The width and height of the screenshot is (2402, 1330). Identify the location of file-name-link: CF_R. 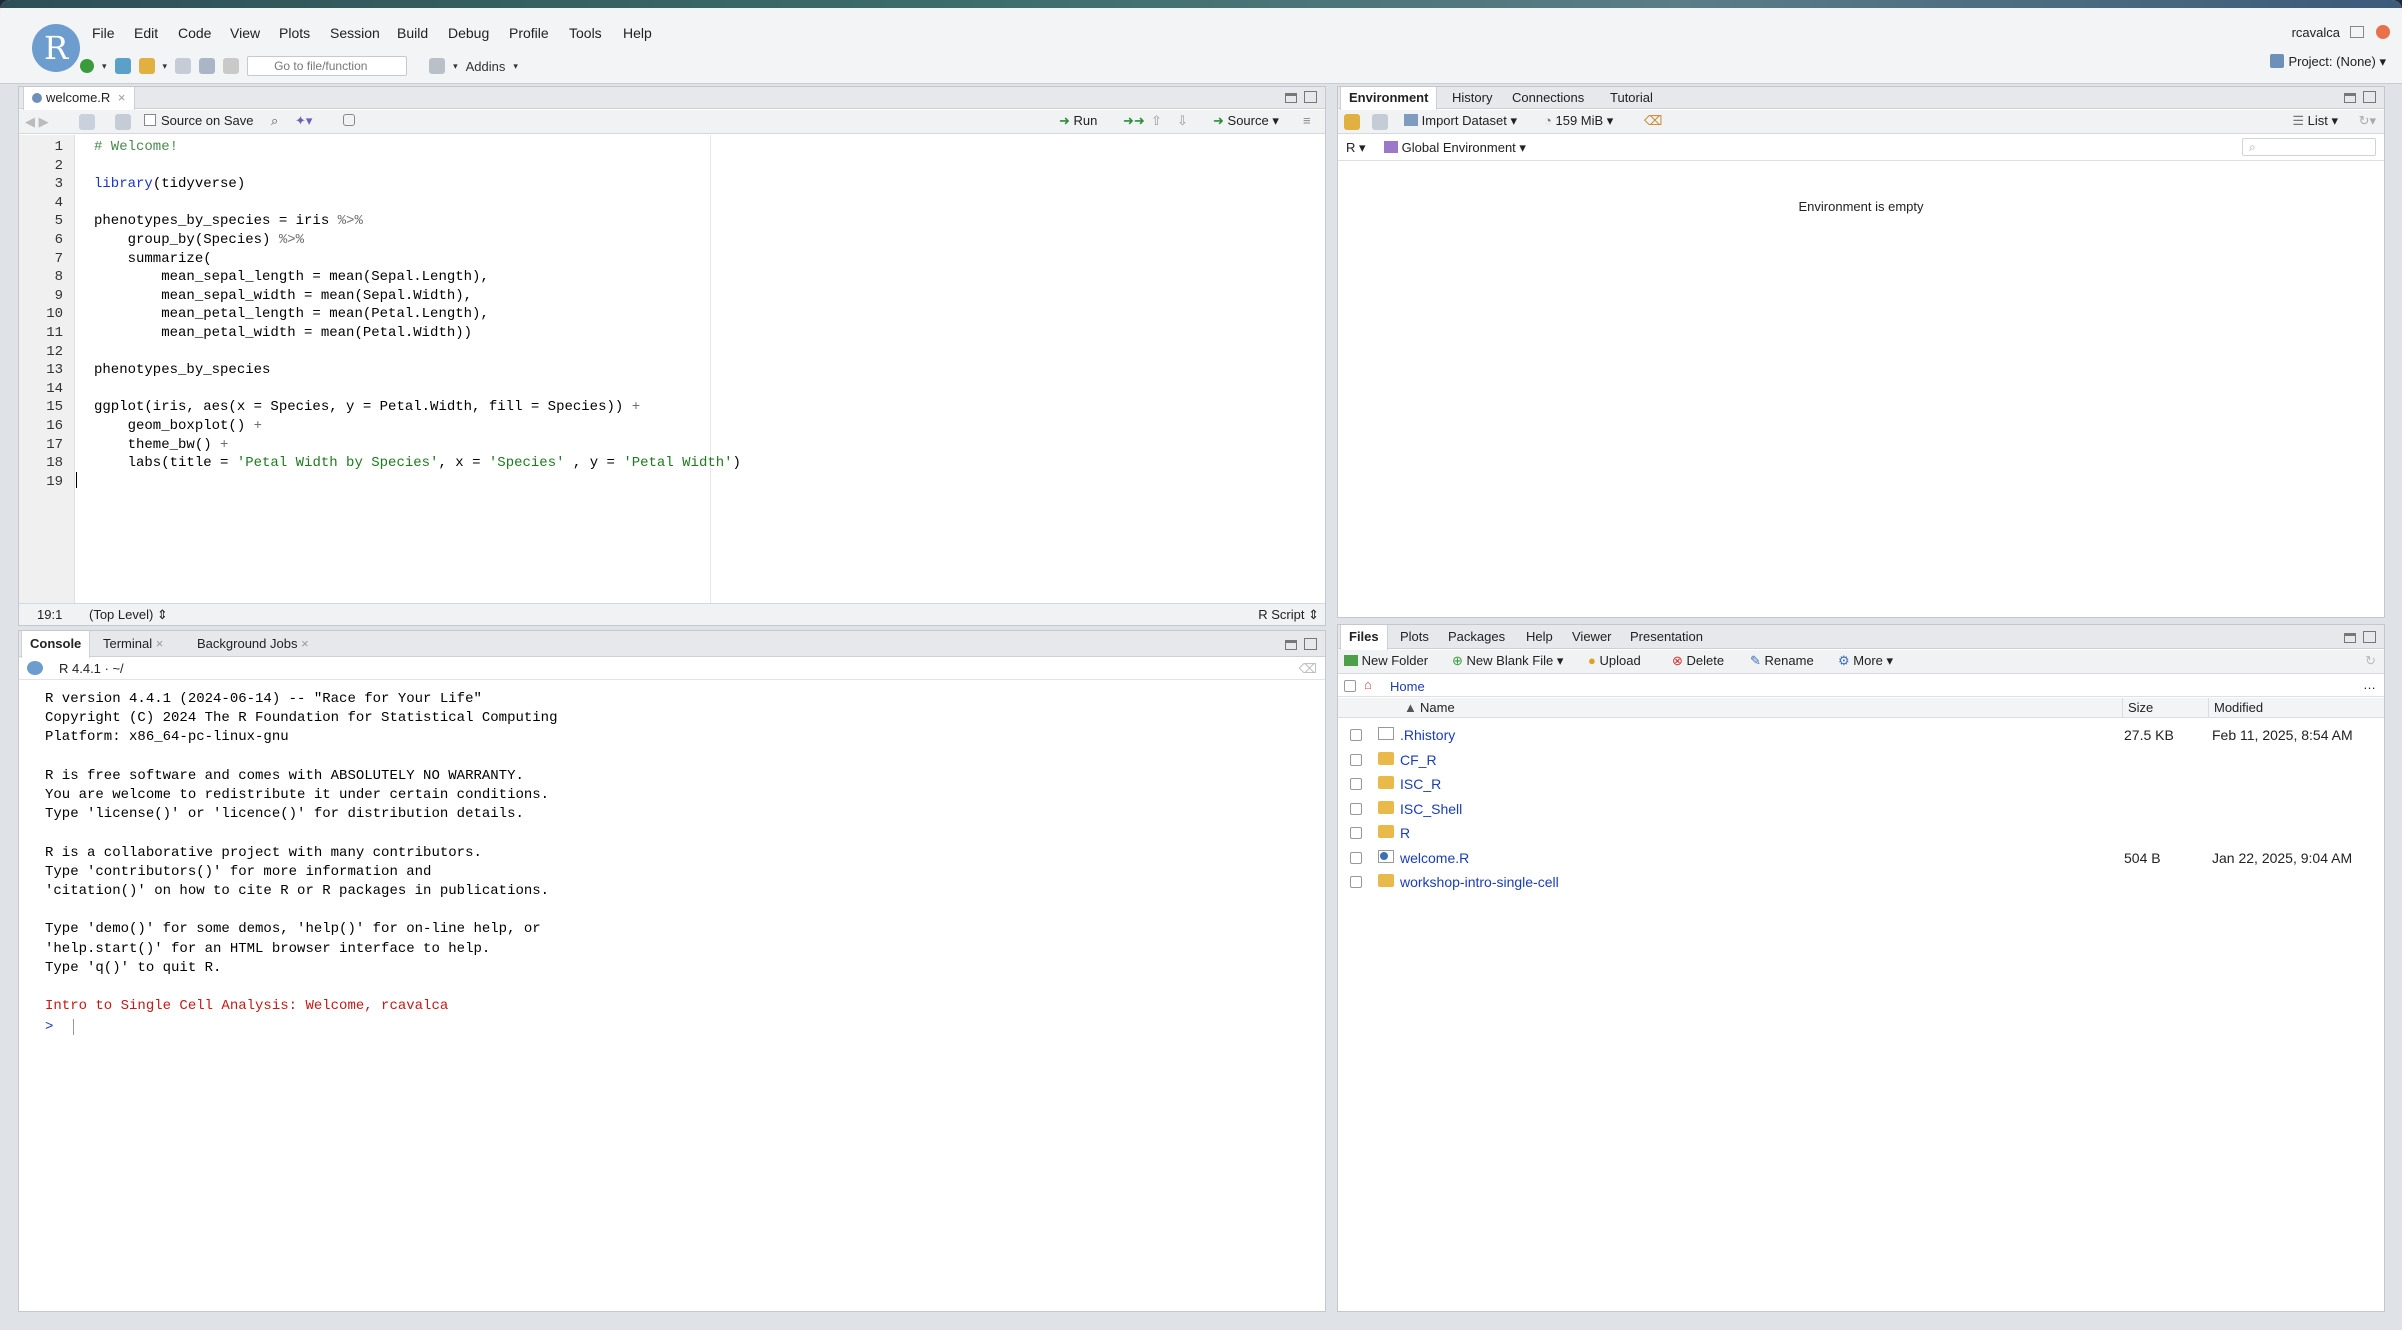
(1418, 760).